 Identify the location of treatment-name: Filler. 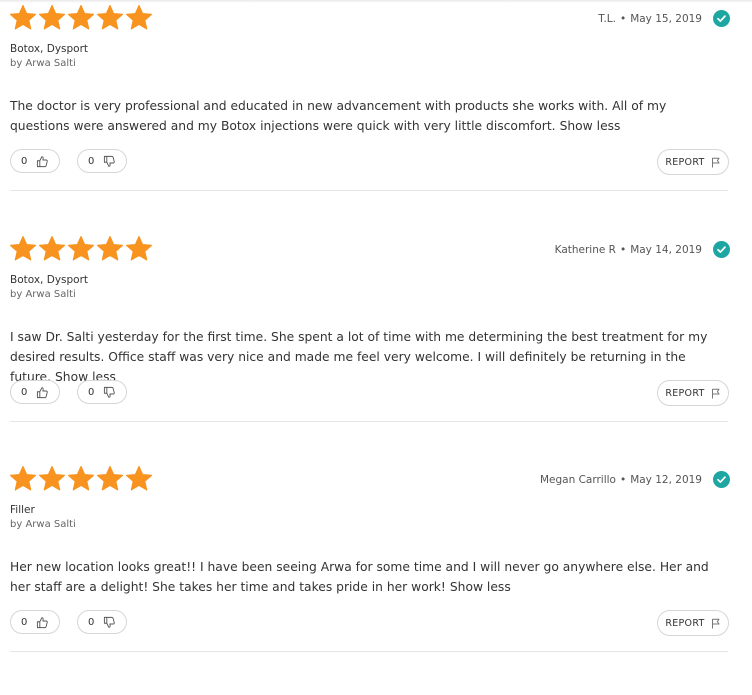
(22, 510).